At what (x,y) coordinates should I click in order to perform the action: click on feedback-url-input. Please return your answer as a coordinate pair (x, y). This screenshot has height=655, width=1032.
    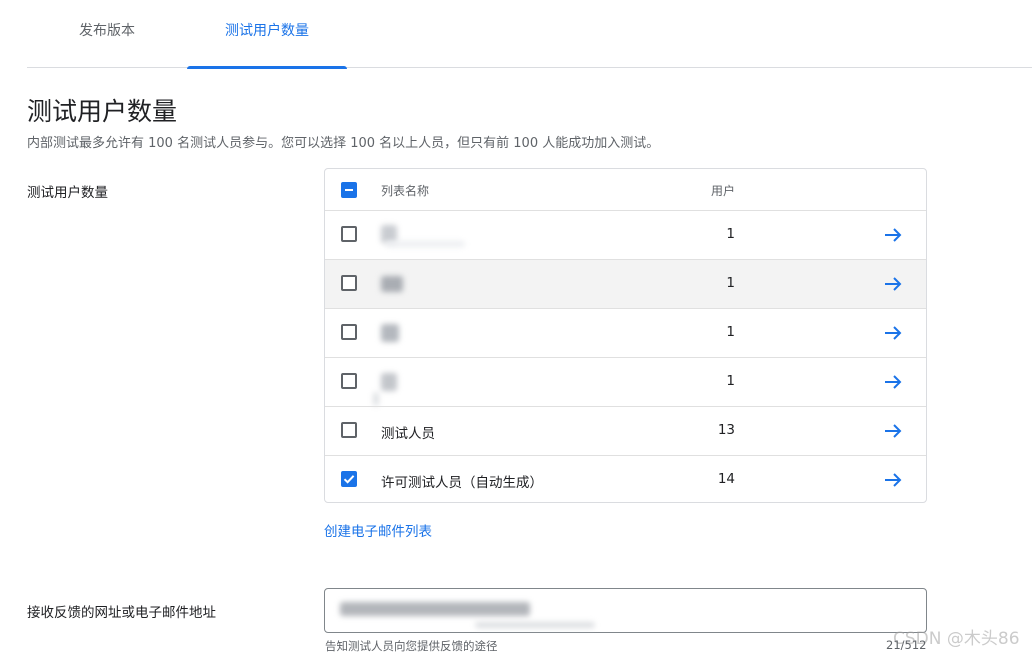
    Looking at the image, I should click on (625, 610).